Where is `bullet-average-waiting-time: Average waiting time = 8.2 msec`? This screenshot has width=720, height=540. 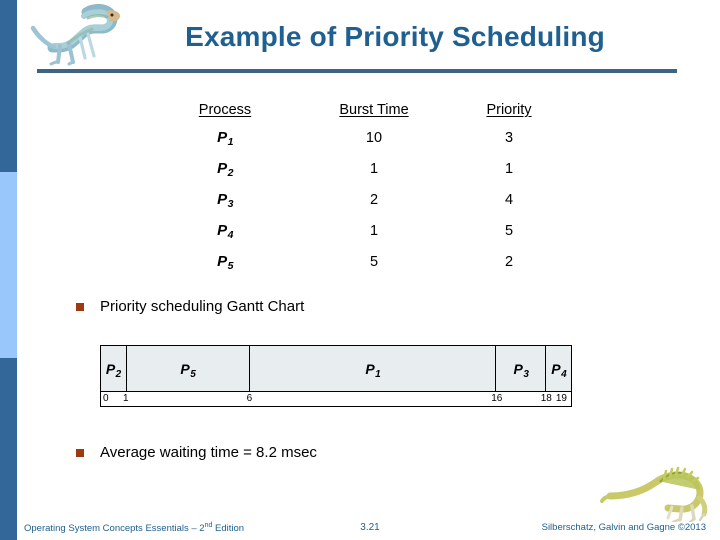
bullet-average-waiting-time: Average waiting time = 8.2 msec is located at coordinates (196, 452).